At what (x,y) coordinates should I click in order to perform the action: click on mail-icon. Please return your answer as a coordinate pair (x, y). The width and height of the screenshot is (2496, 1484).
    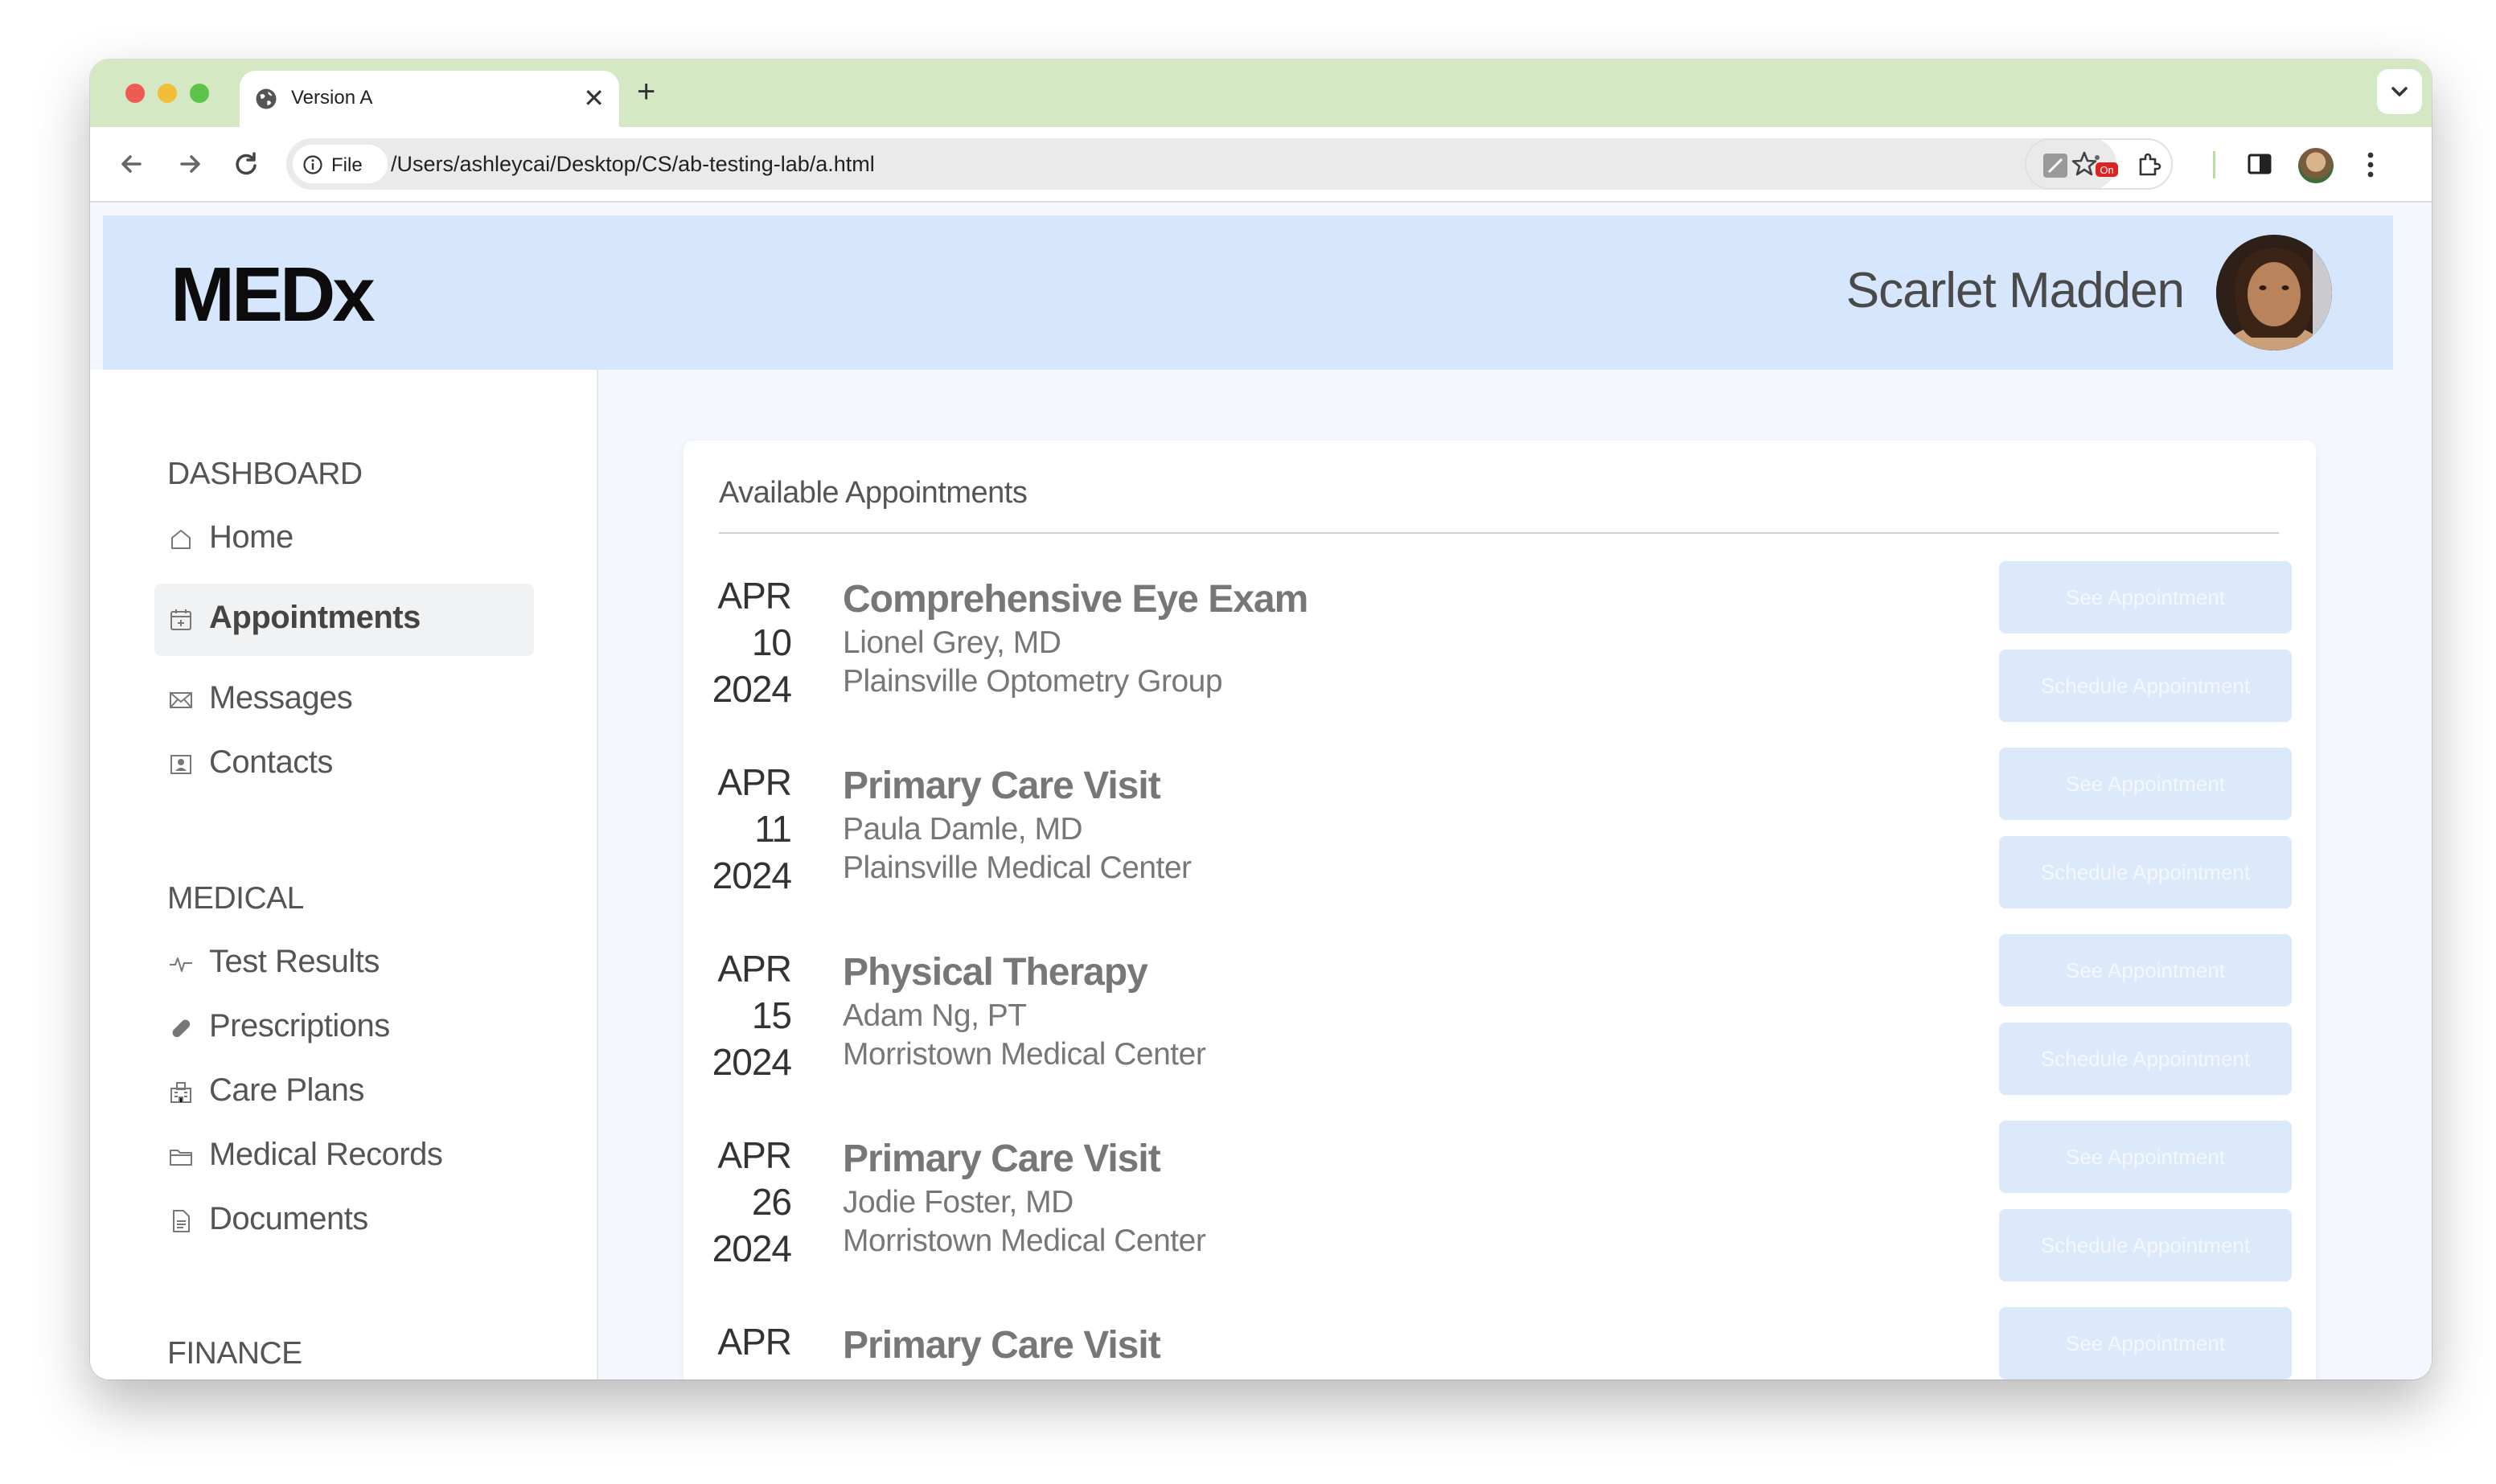
    Looking at the image, I should click on (181, 700).